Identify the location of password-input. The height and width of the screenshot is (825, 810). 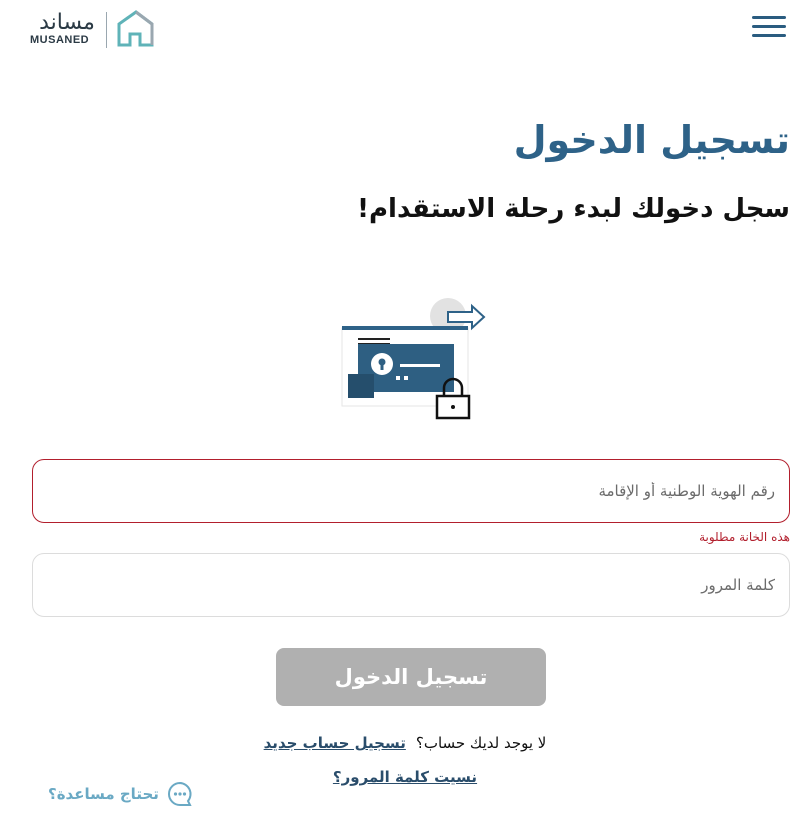
(411, 585).